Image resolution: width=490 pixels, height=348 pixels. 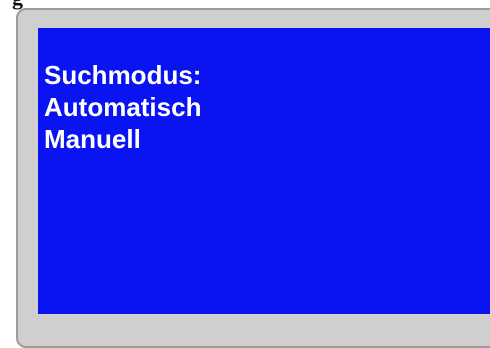 What do you see at coordinates (123, 75) in the screenshot?
I see `menu-heading-search-mode: Suchmodus:` at bounding box center [123, 75].